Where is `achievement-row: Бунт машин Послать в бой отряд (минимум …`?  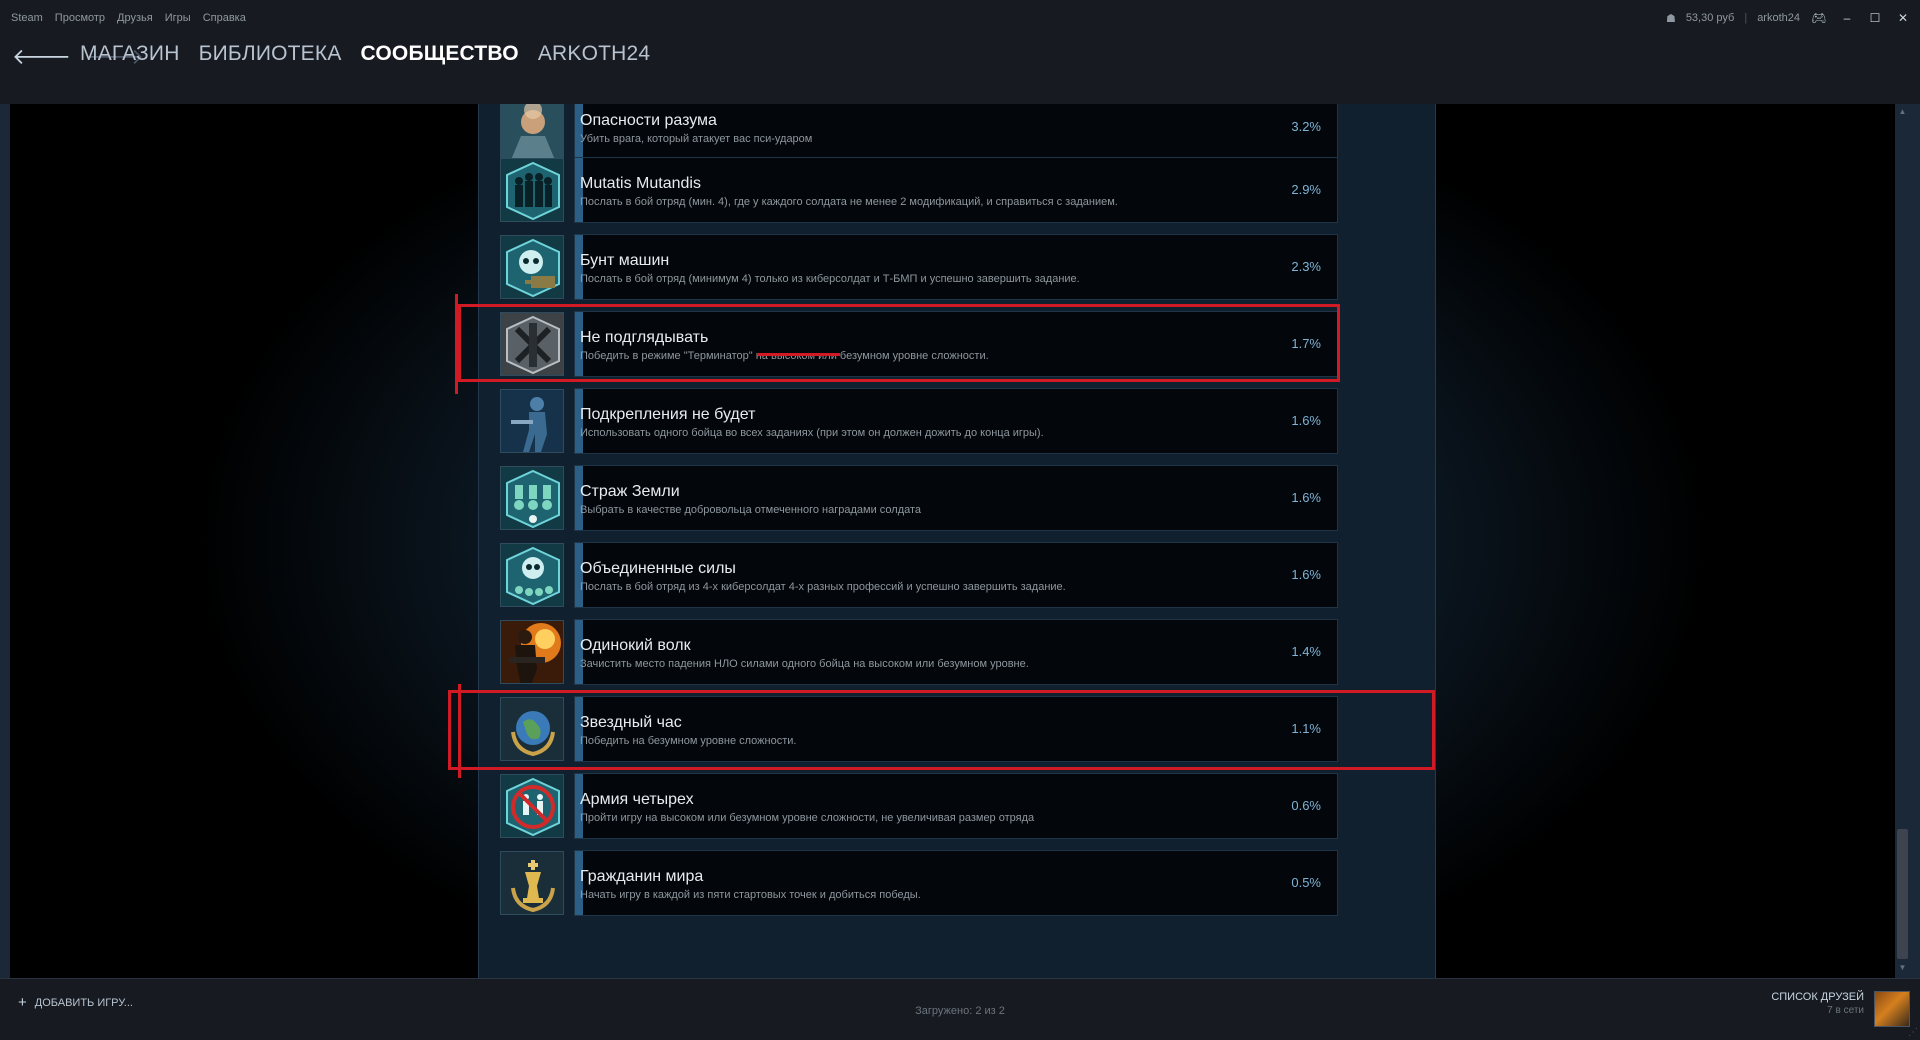
achievement-row: Бунт машин Послать в бой отряд (минимум … is located at coordinates (919, 267).